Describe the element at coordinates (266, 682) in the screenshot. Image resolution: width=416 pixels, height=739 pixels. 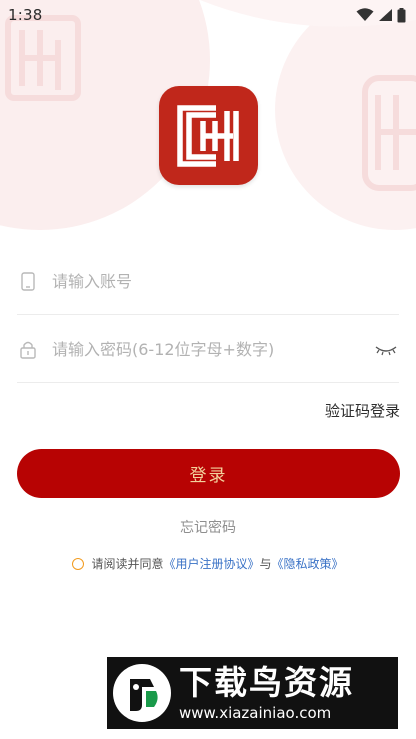
I see `watermark-title: 下载鸟资源` at that location.